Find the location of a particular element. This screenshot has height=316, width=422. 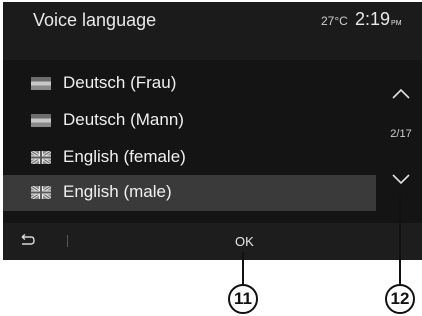

list-item-english-female: English (female) is located at coordinates (189, 158).